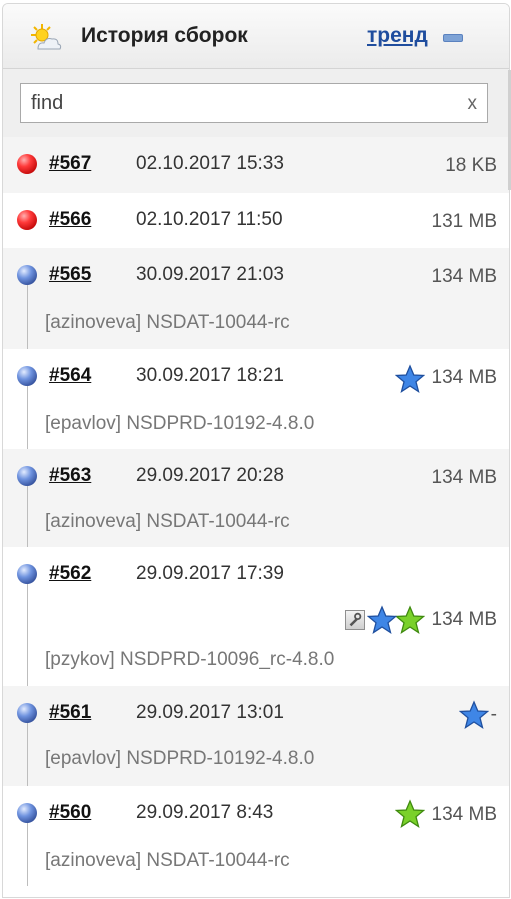 The height and width of the screenshot is (899, 511). What do you see at coordinates (210, 375) in the screenshot?
I see `build-date: 30.09.2017 18:21` at bounding box center [210, 375].